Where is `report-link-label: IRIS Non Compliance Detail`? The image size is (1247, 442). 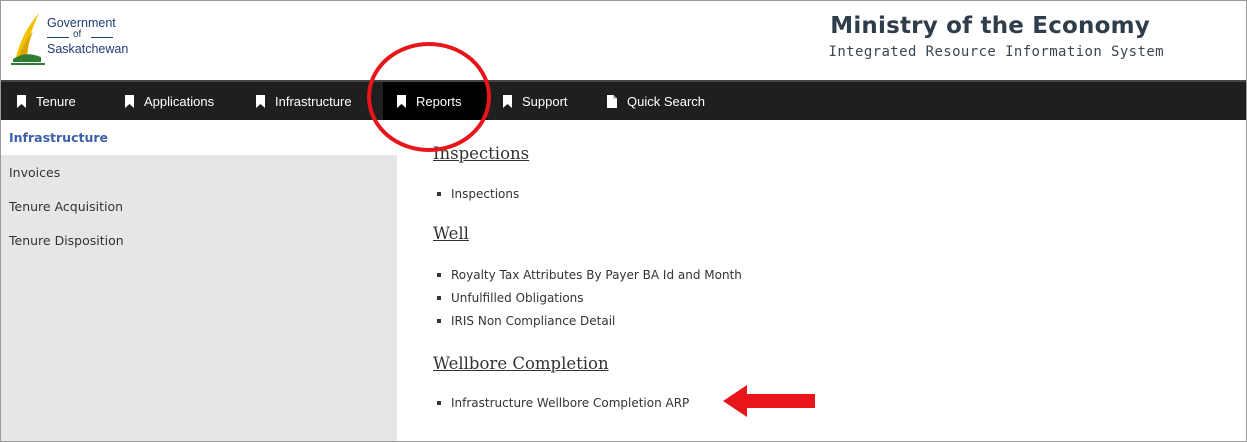
report-link-label: IRIS Non Compliance Detail is located at coordinates (533, 321).